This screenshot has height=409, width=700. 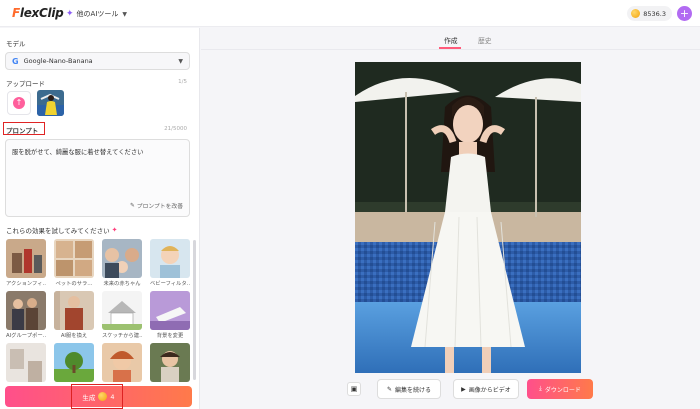 What do you see at coordinates (463, 389) in the screenshot?
I see `video-icon: ▶` at bounding box center [463, 389].